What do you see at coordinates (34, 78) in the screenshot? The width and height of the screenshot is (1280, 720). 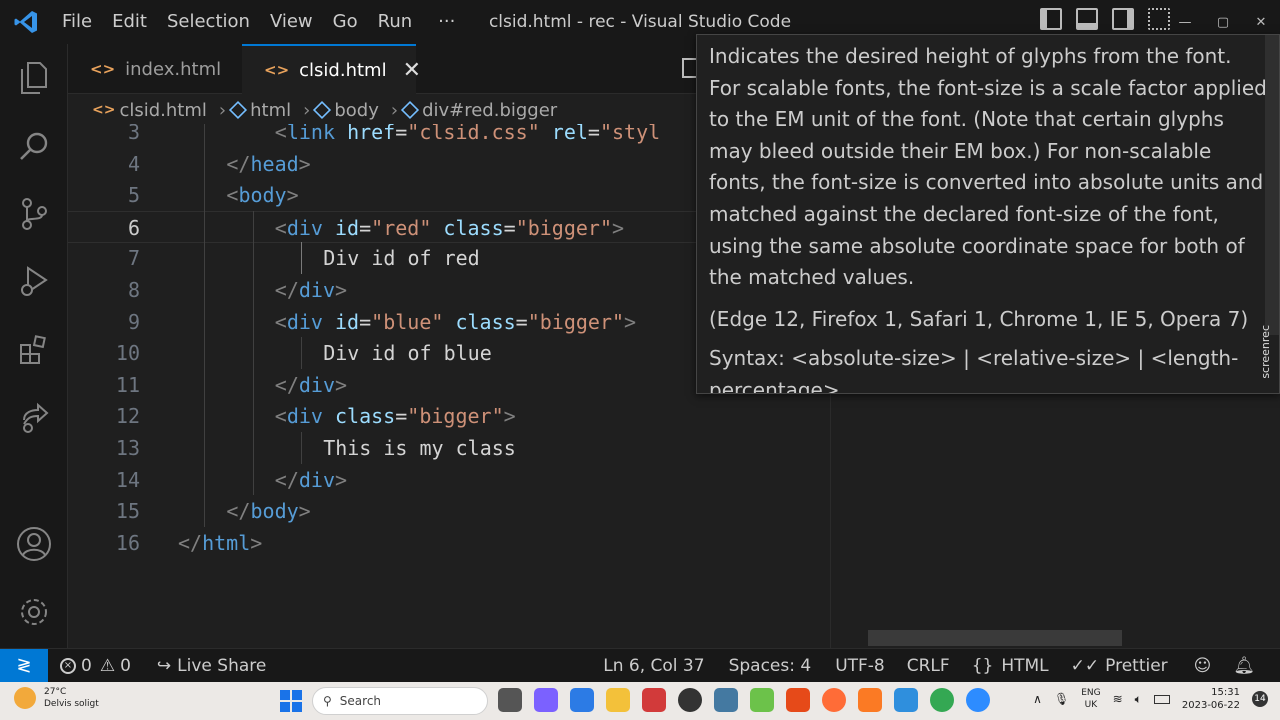 I see `explorer-icon` at bounding box center [34, 78].